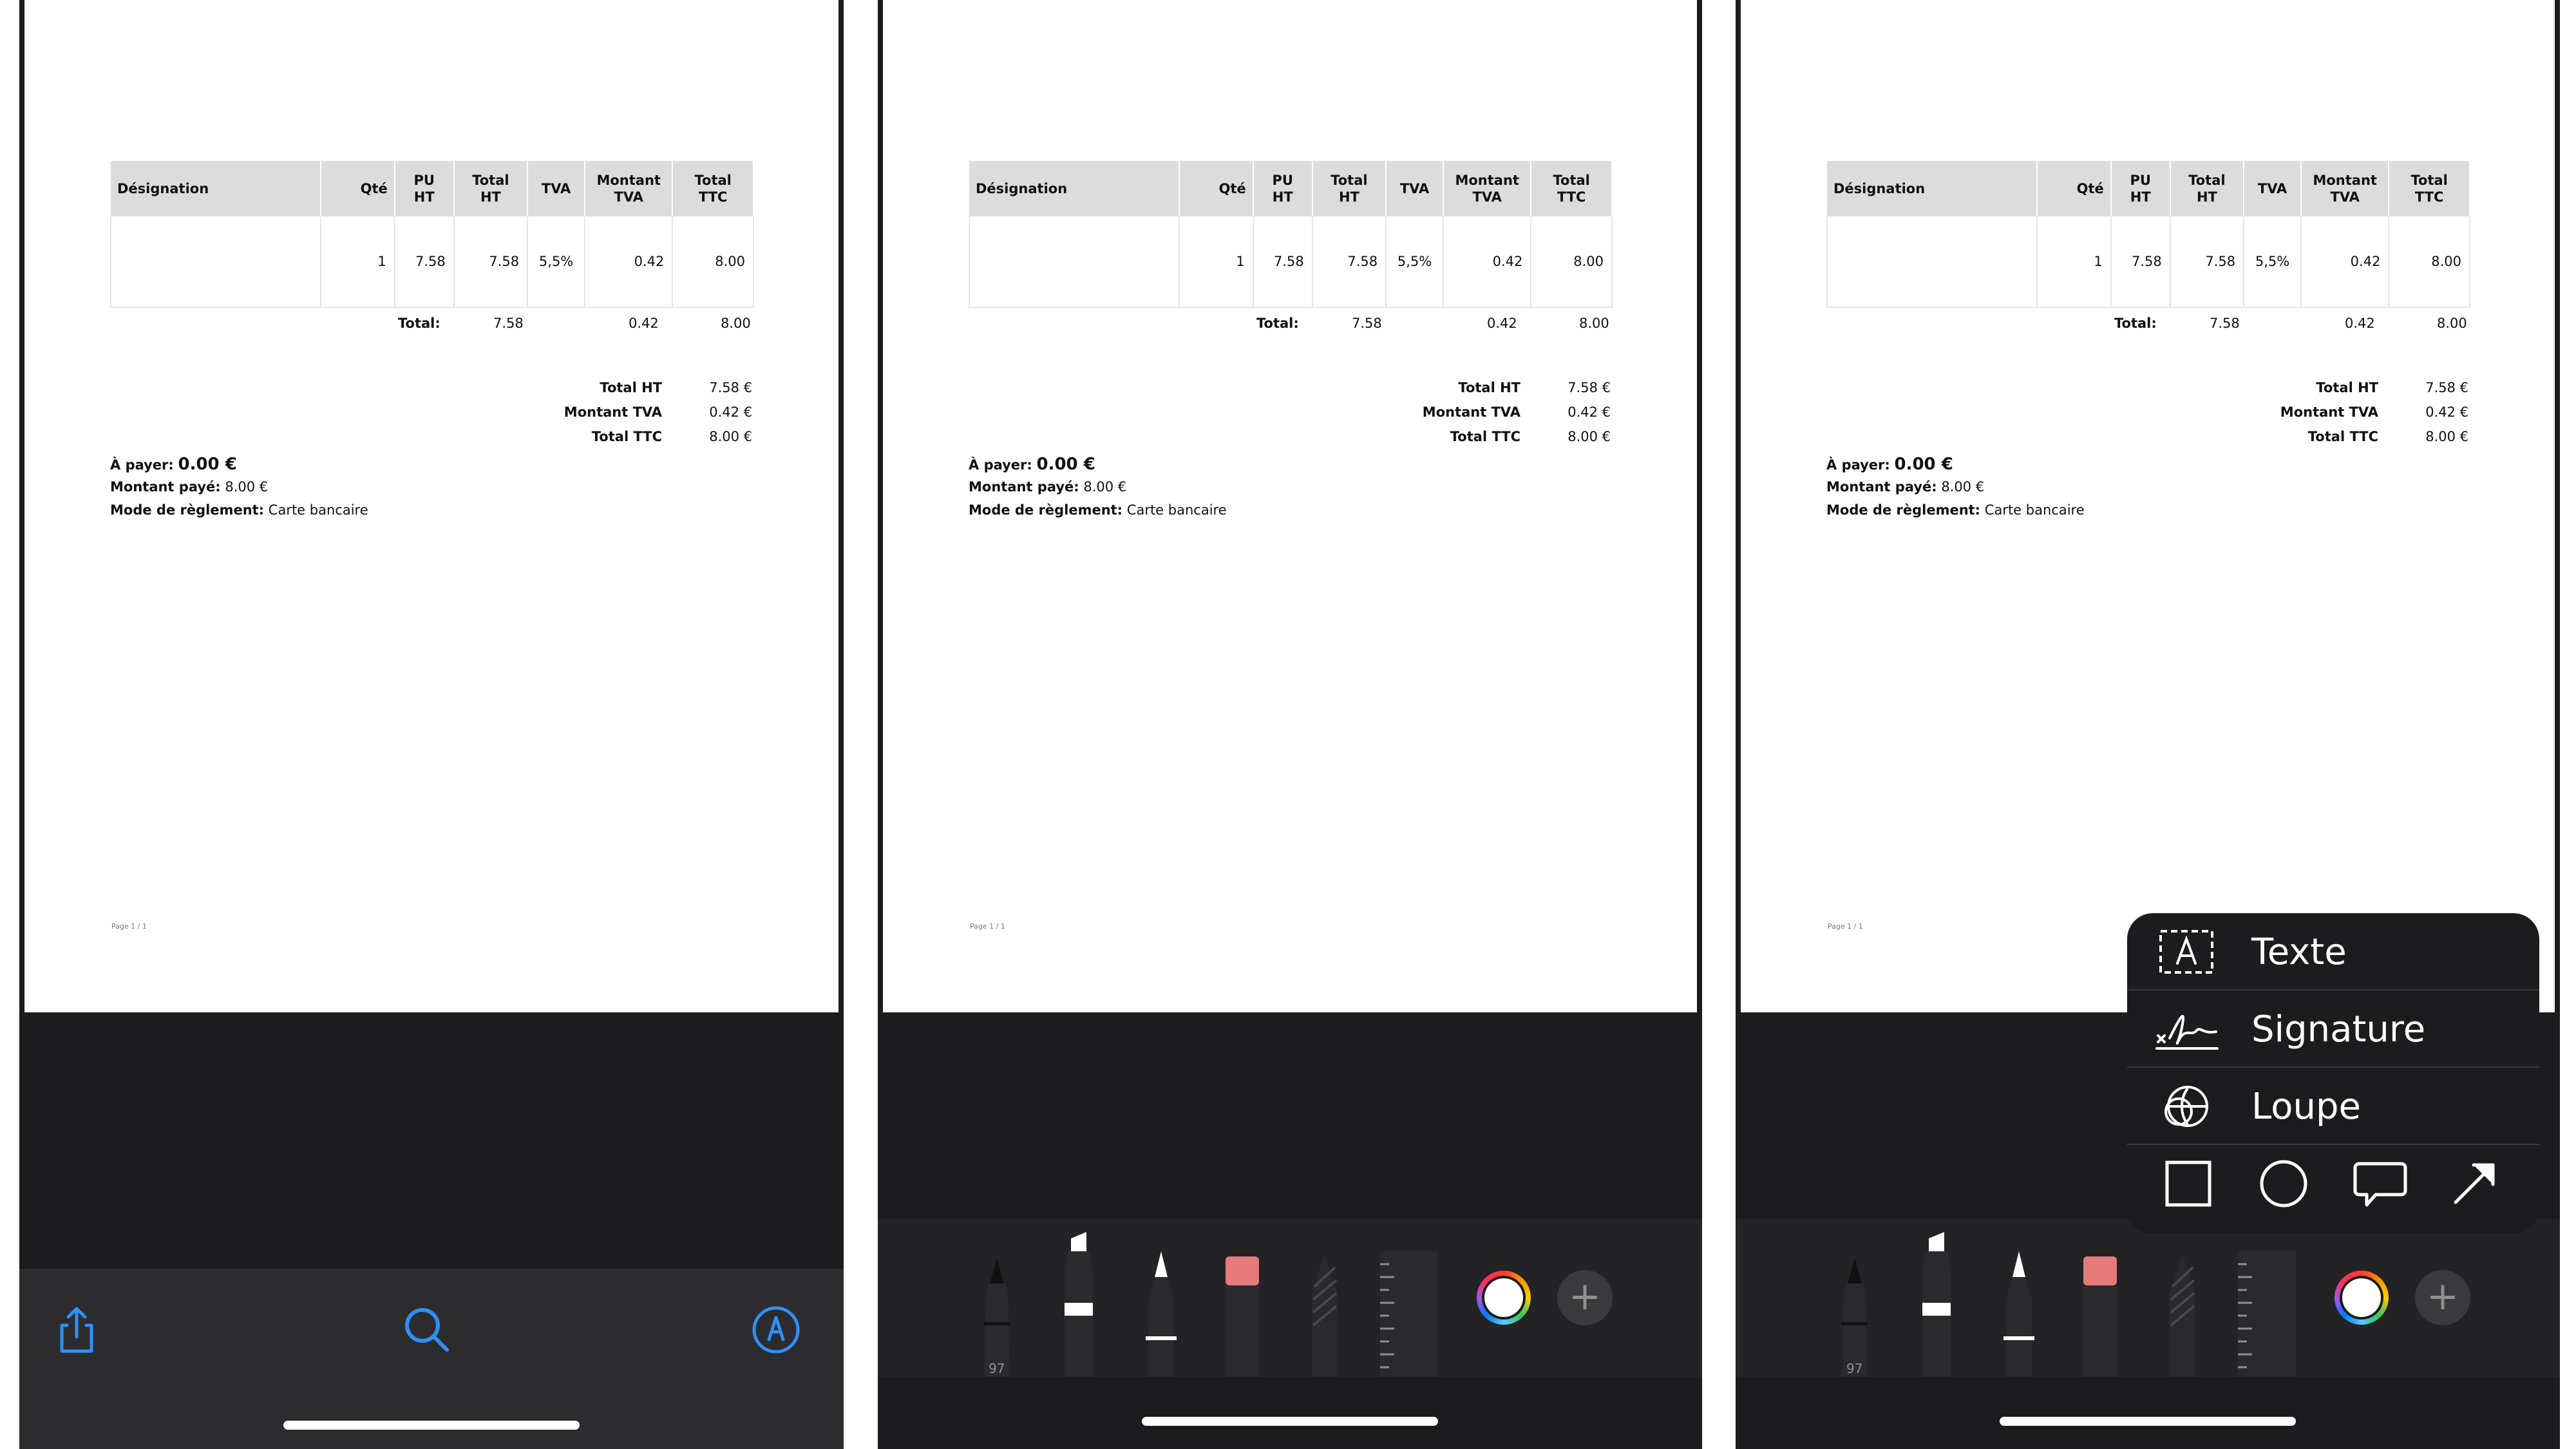 Image resolution: width=2576 pixels, height=1449 pixels. I want to click on menu-item-signature: Signature, so click(2333, 1028).